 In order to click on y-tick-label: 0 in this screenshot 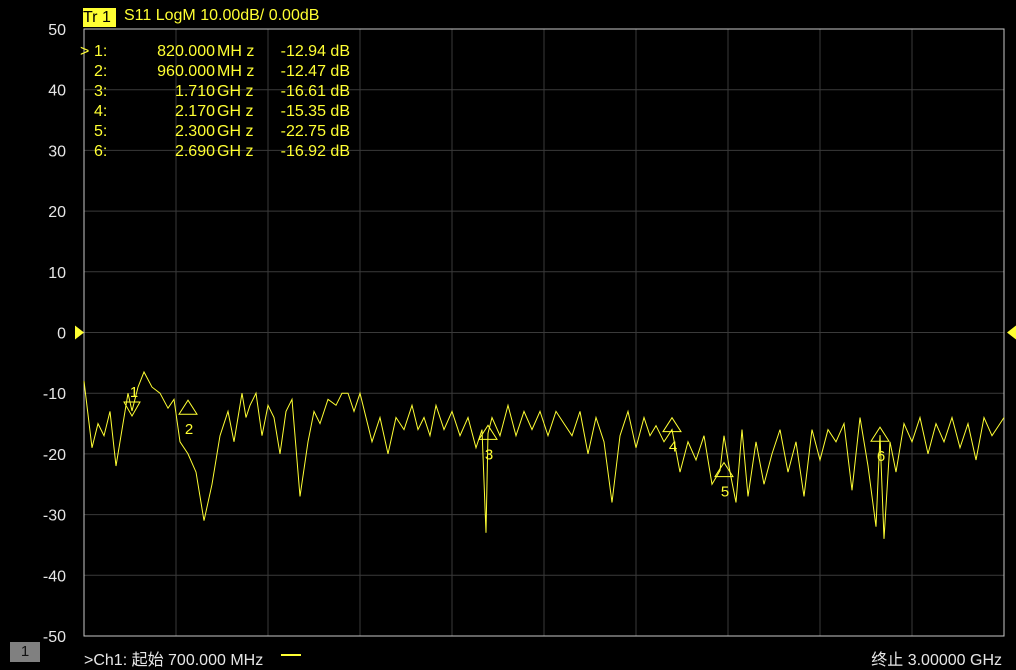, I will do `click(61, 334)`.